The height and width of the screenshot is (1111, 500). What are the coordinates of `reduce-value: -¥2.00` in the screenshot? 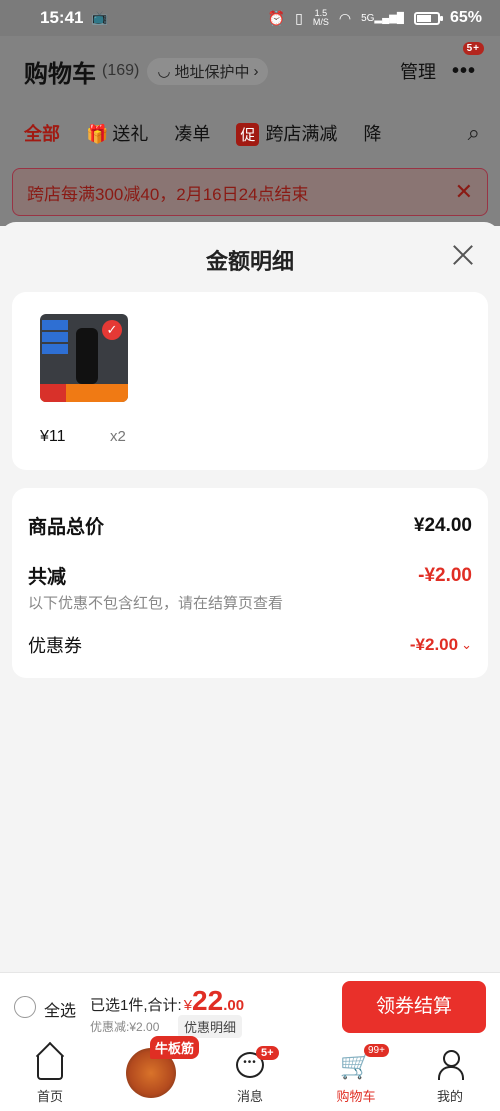 It's located at (445, 575).